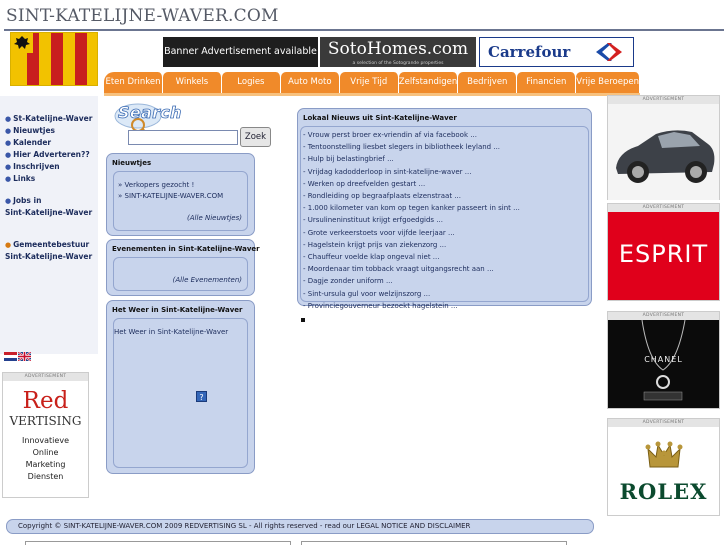 The height and width of the screenshot is (545, 727). I want to click on title-divider, so click(364, 30).